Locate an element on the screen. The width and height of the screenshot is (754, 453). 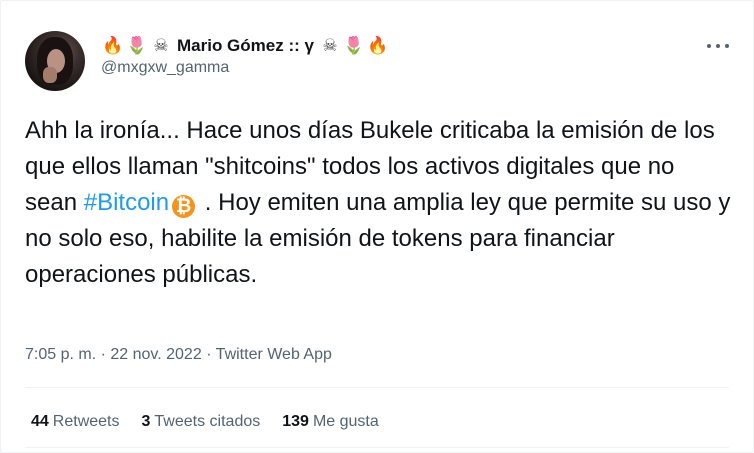
retweets-stat: 44 Retweets is located at coordinates (75, 422).